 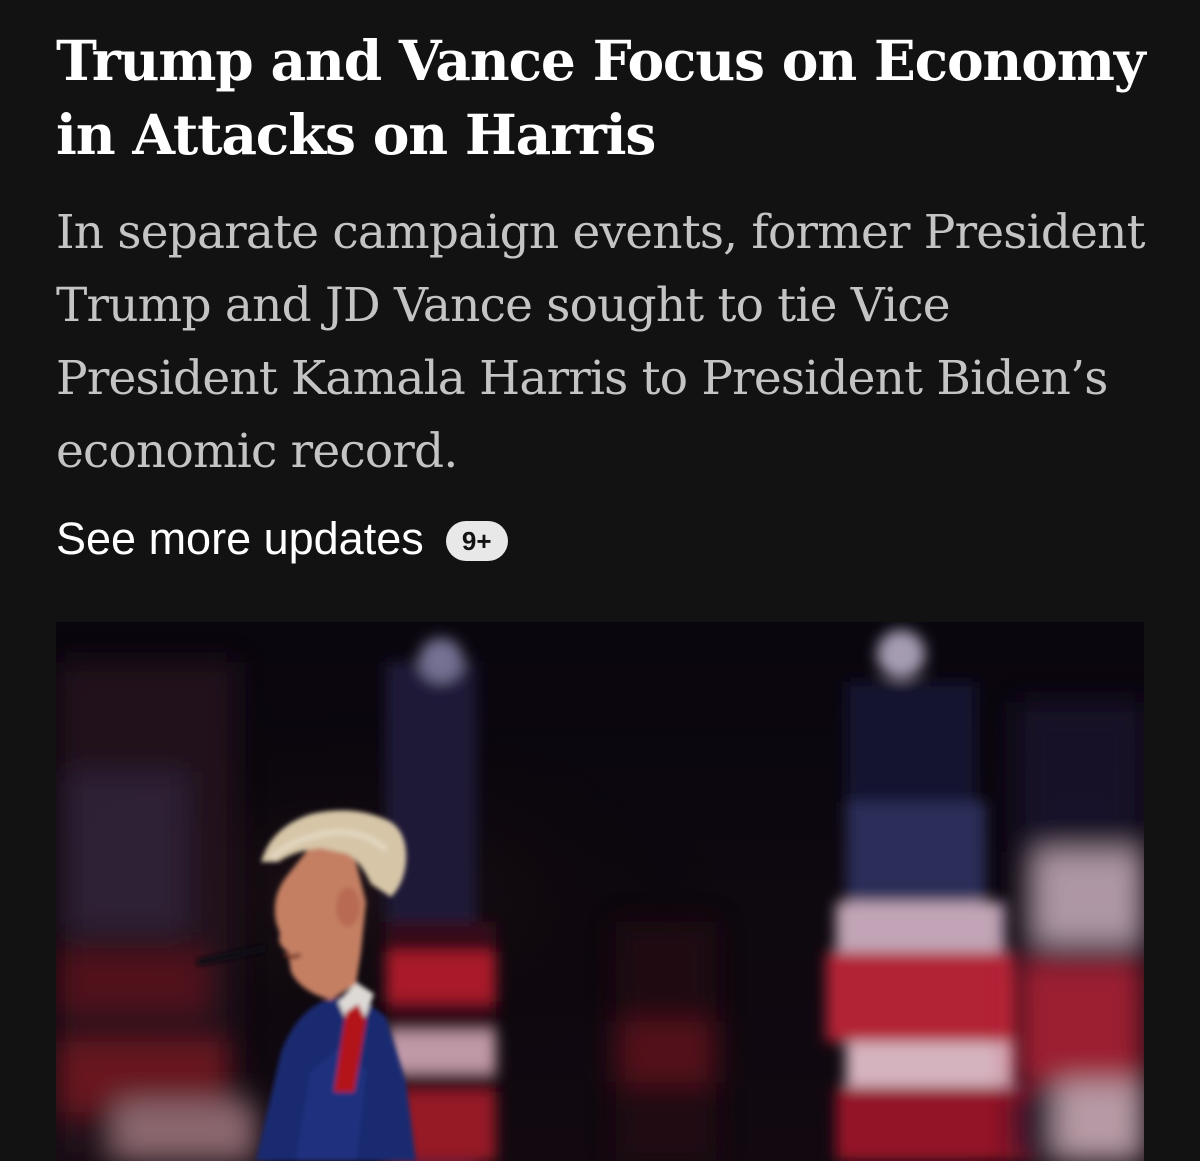 What do you see at coordinates (240, 538) in the screenshot?
I see `see-more-updates-label: See more updates` at bounding box center [240, 538].